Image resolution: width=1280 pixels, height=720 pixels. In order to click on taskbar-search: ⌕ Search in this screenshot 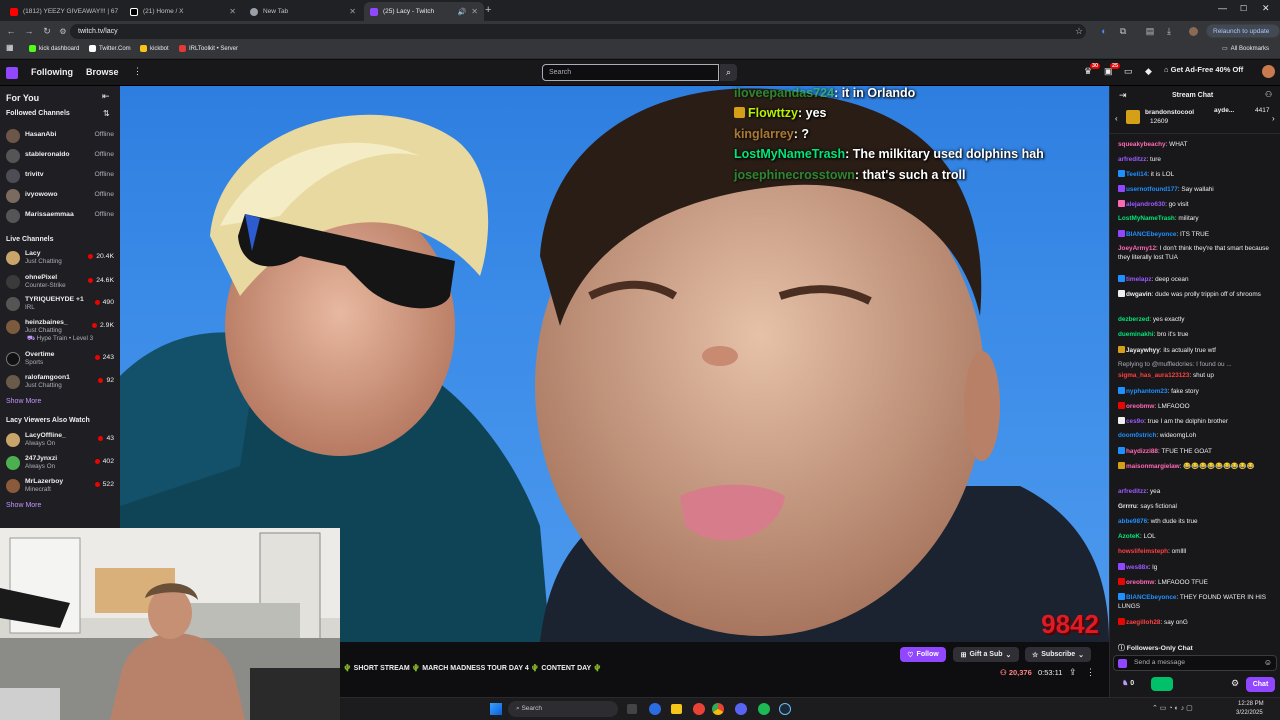, I will do `click(563, 709)`.